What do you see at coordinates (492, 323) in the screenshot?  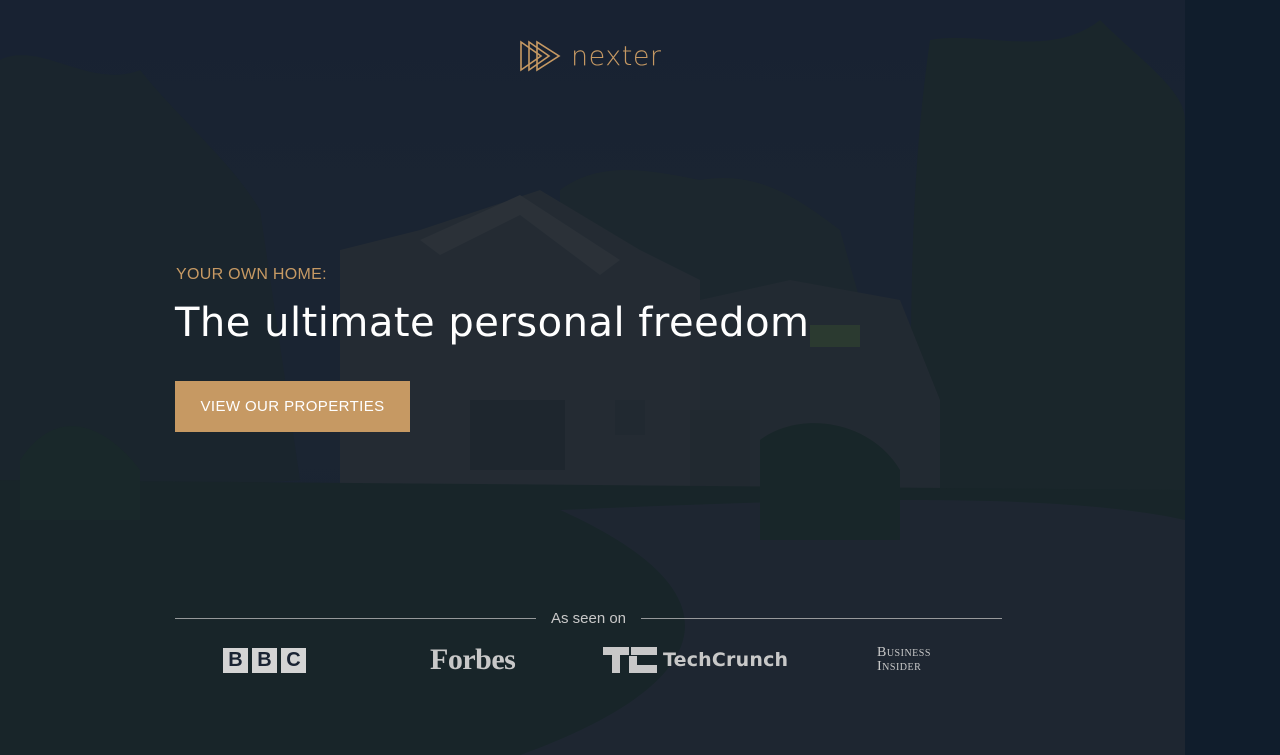 I see `hero-title: The ultimate personal freedom` at bounding box center [492, 323].